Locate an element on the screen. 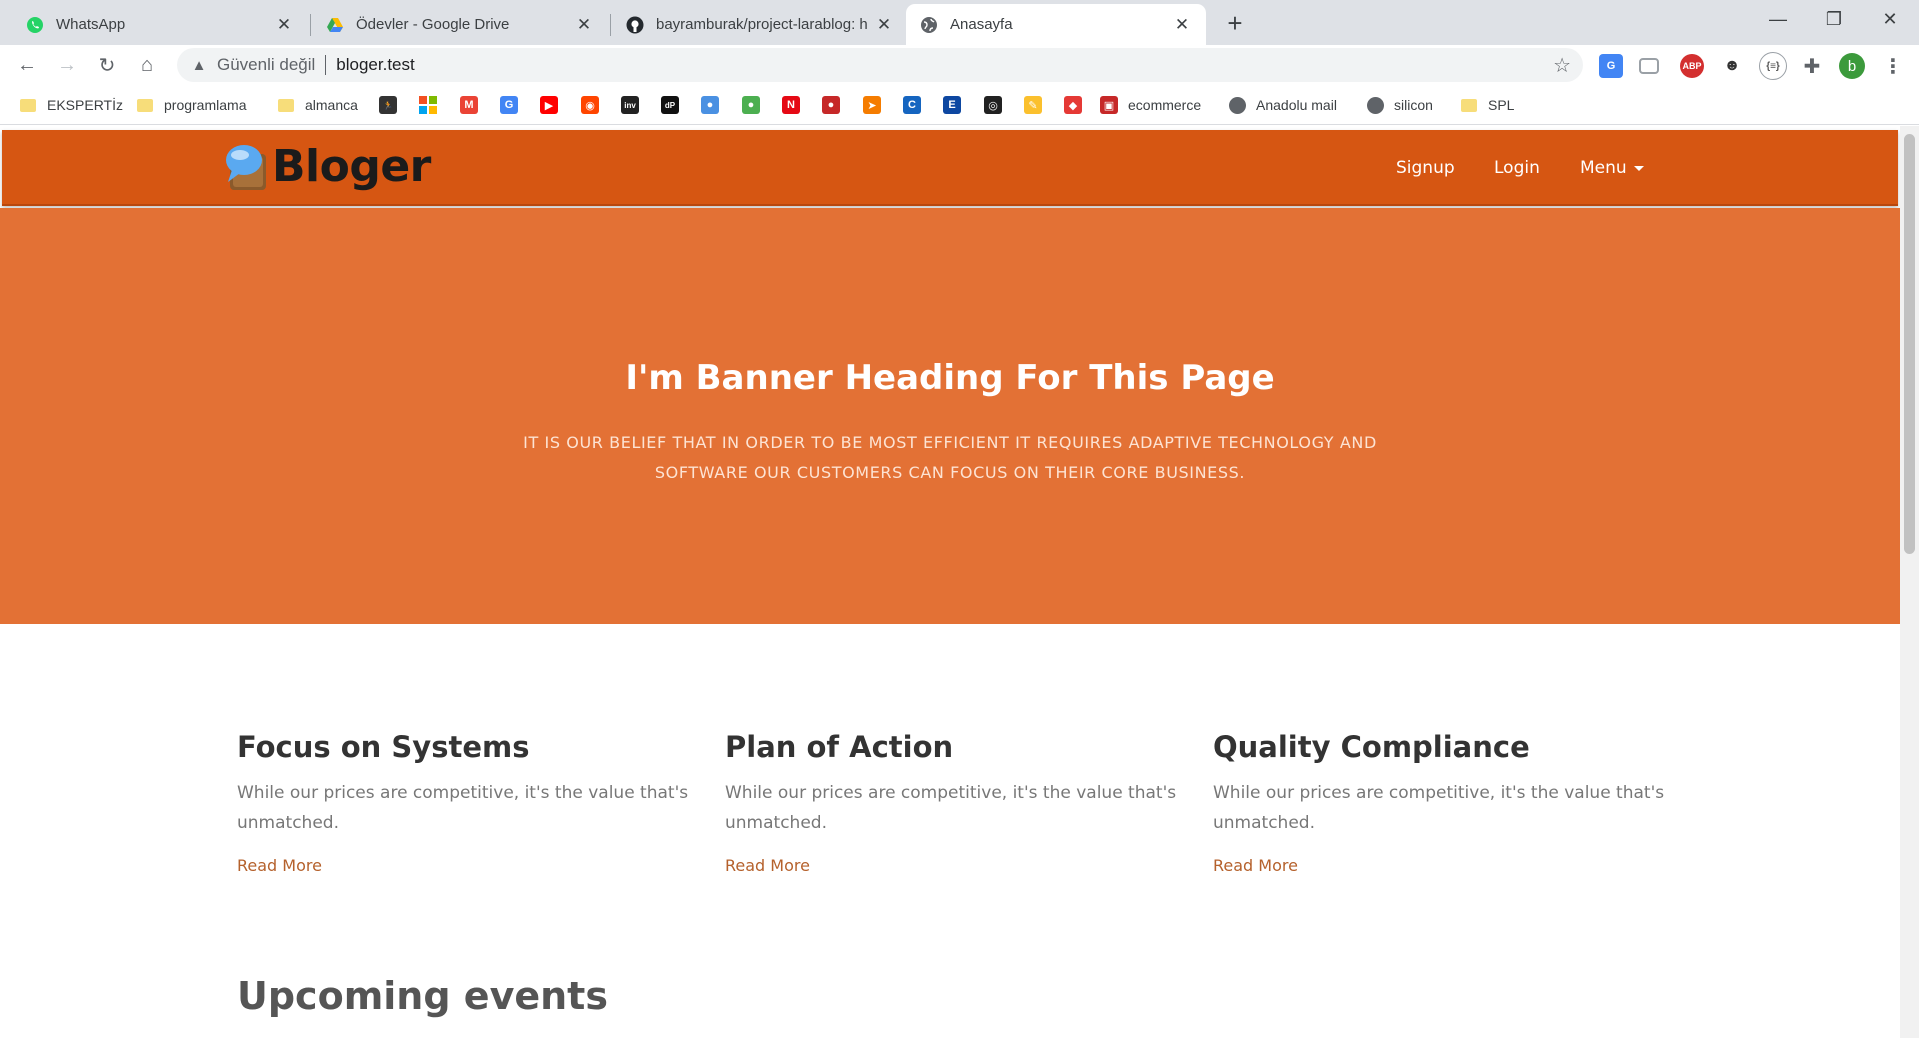 This screenshot has height=1038, width=1919. ecommerce-icon: ▣ is located at coordinates (1109, 105).